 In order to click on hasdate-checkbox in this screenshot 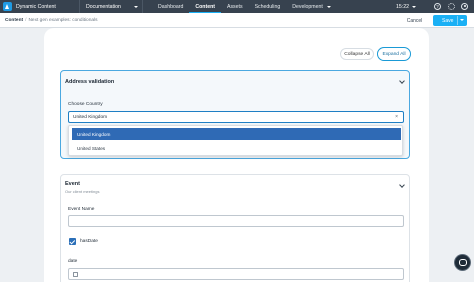, I will do `click(72, 241)`.